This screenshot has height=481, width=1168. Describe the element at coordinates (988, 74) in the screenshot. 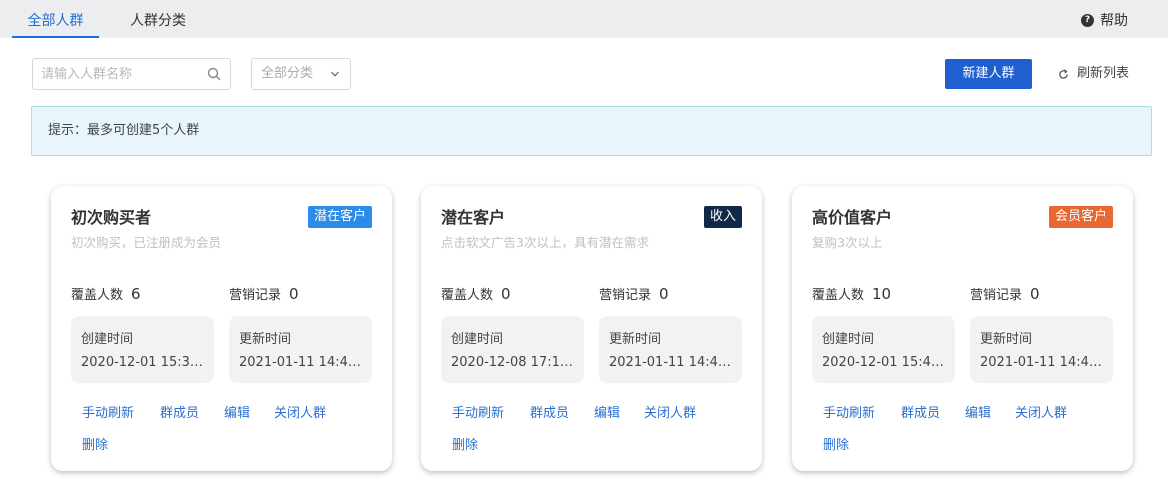

I see `new-group-button: 新建人群` at that location.